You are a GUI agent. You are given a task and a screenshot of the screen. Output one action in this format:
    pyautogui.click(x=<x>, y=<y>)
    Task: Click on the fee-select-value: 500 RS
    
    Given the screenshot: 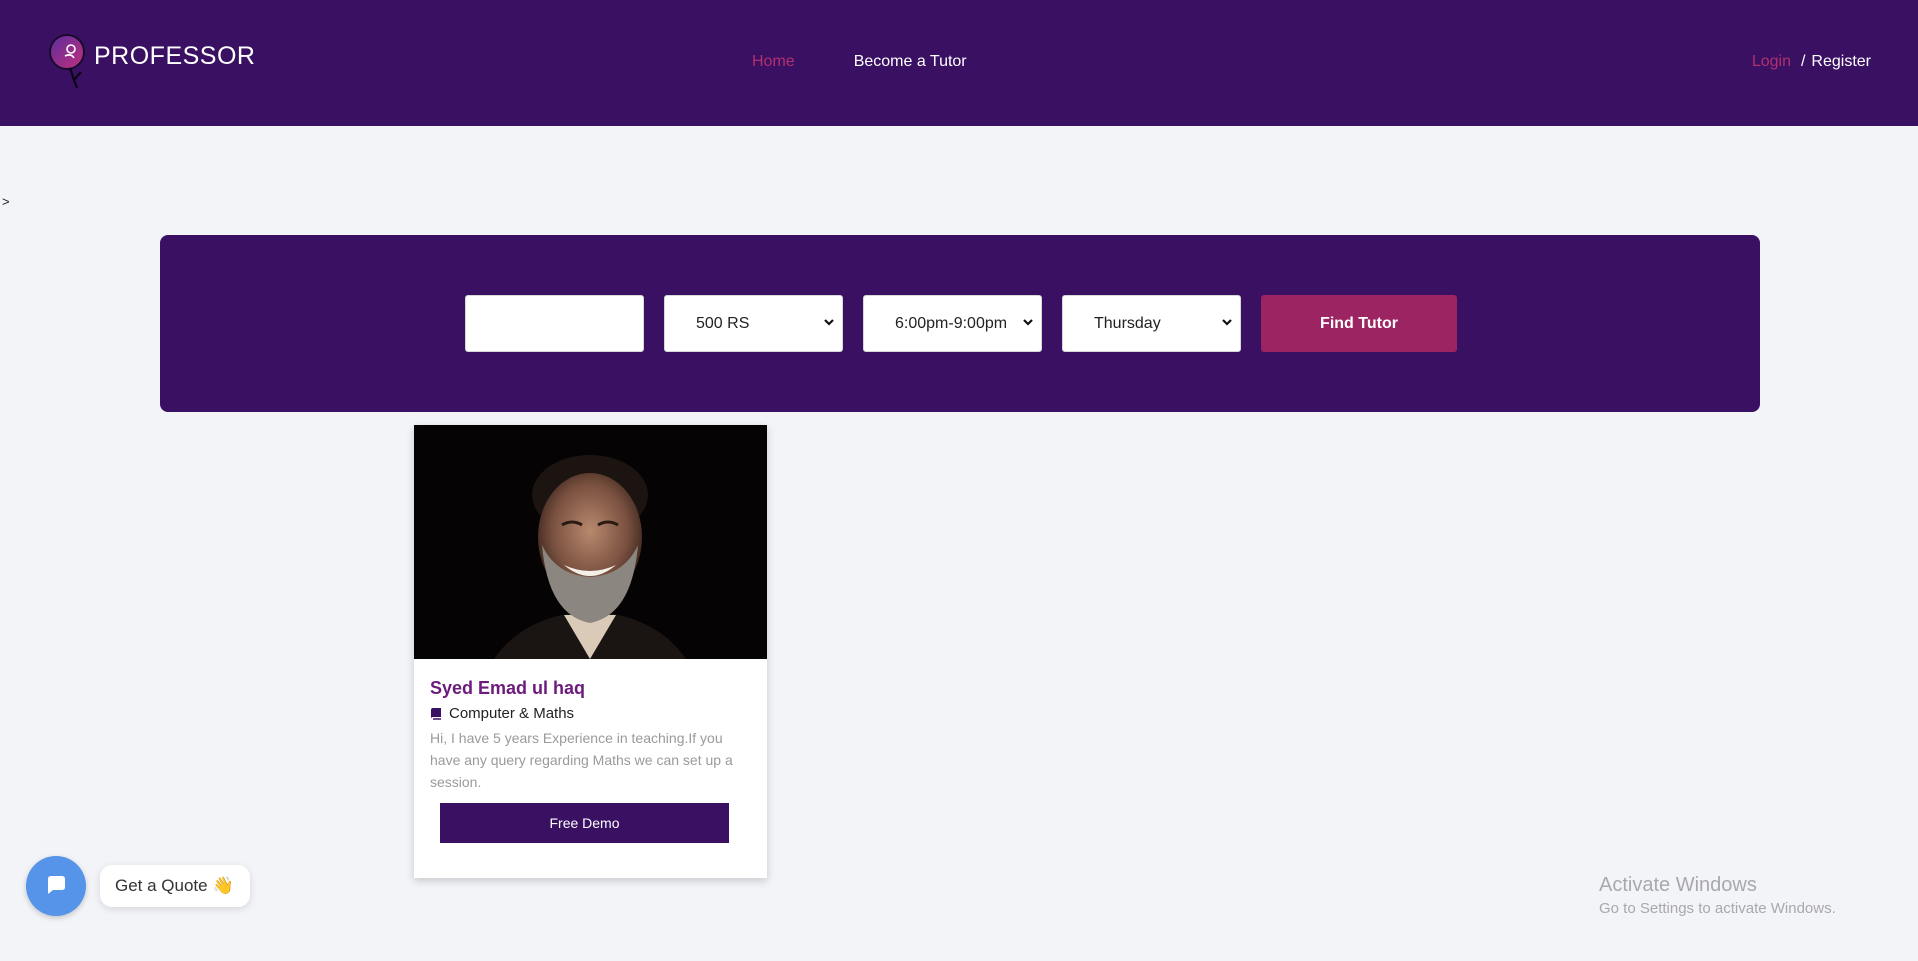 What is the action you would take?
    pyautogui.click(x=723, y=323)
    